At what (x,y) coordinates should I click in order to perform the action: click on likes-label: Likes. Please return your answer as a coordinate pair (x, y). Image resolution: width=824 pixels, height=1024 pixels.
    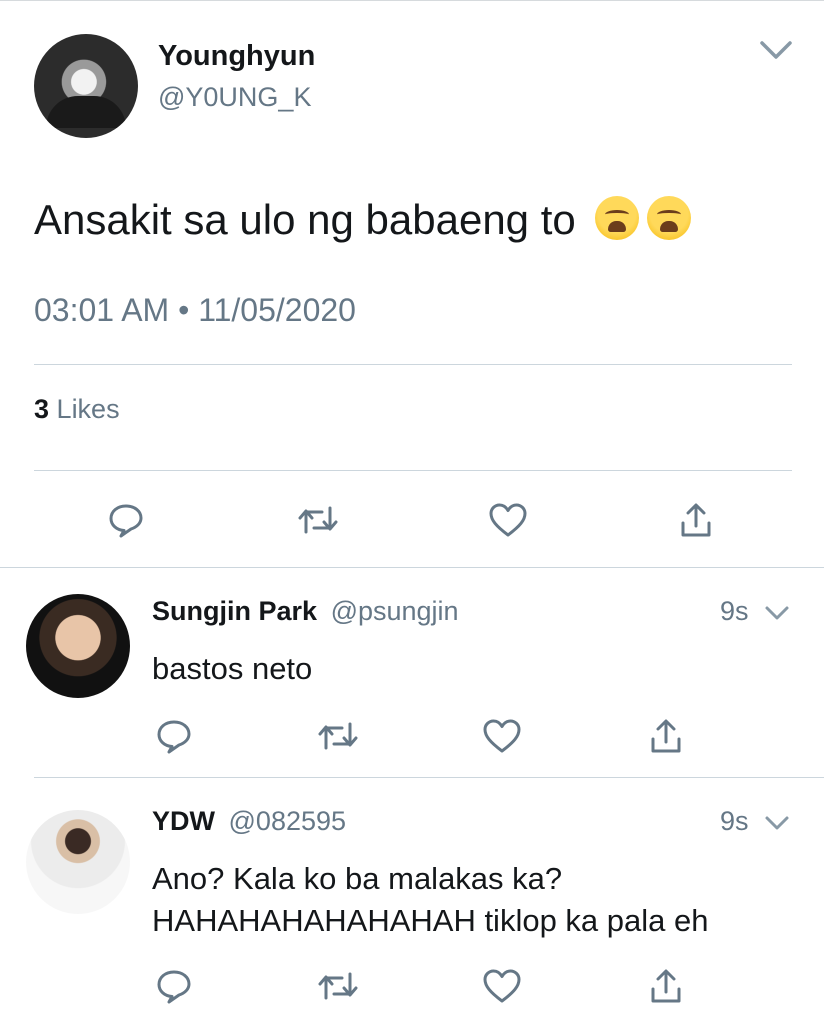
    Looking at the image, I should click on (88, 409).